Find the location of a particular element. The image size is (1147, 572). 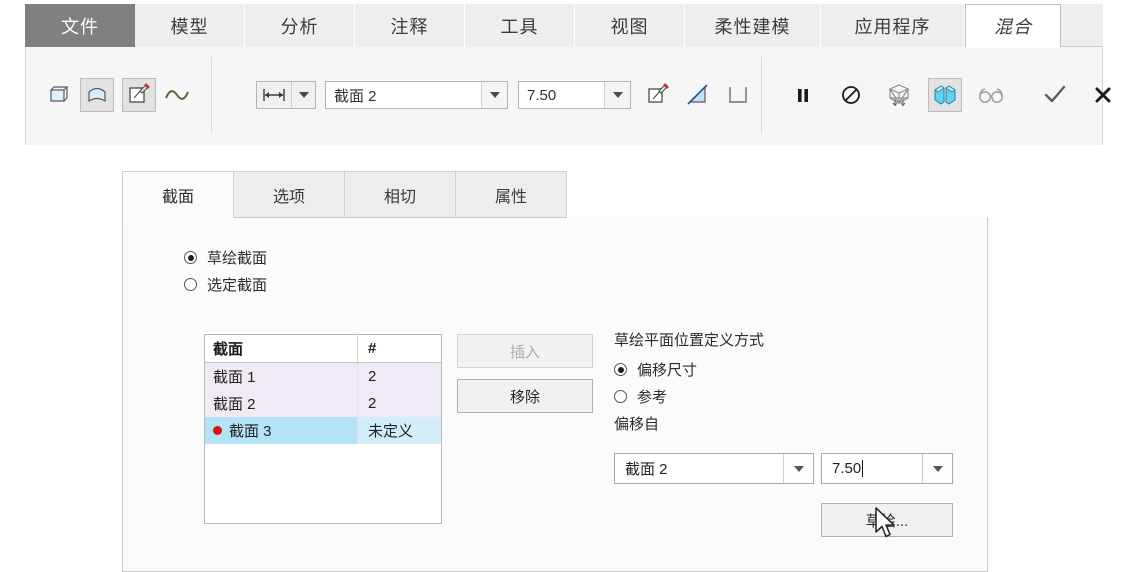

plane-definition-group: 草绘平面位置定义方式 偏移尺寸 参考 偏移自 is located at coordinates (689, 381).